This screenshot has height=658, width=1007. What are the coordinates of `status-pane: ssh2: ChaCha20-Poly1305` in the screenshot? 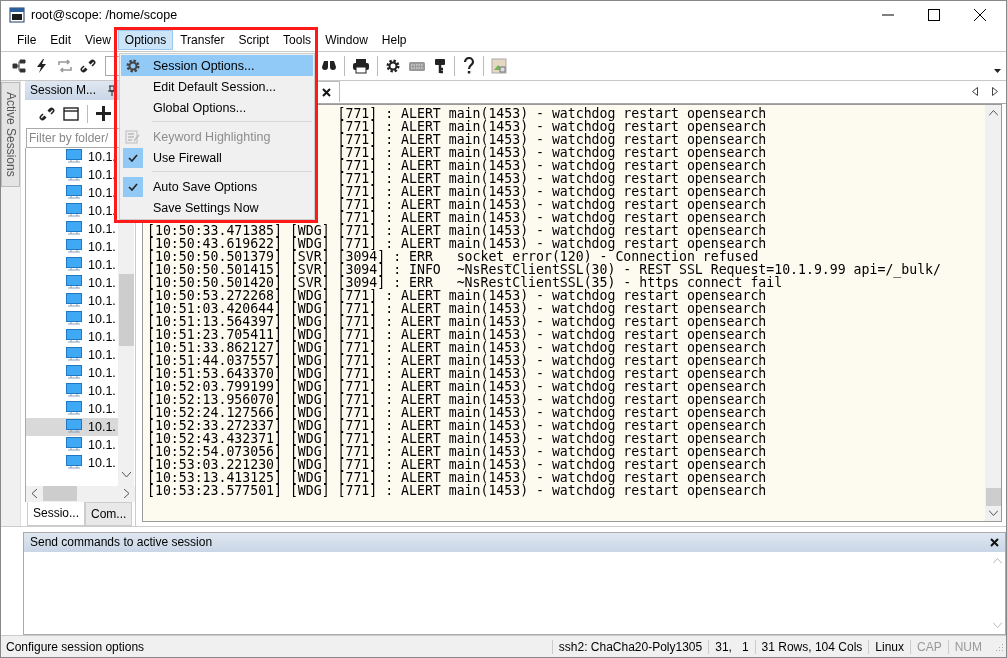 It's located at (630, 646).